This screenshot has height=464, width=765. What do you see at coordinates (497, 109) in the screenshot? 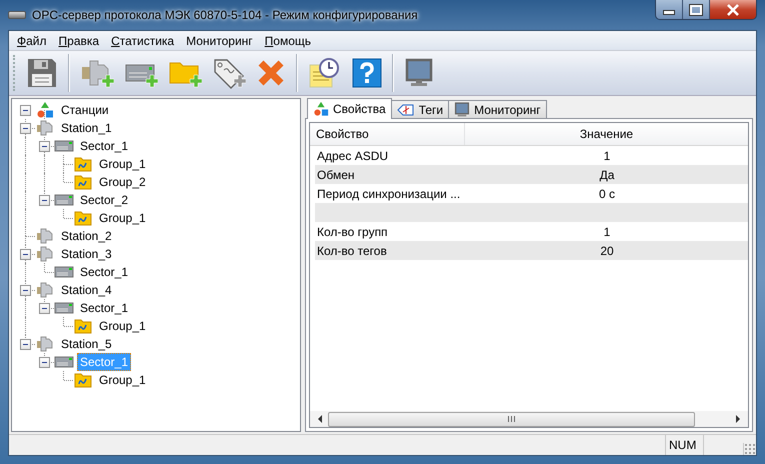
I see `tab: Мониторинг` at bounding box center [497, 109].